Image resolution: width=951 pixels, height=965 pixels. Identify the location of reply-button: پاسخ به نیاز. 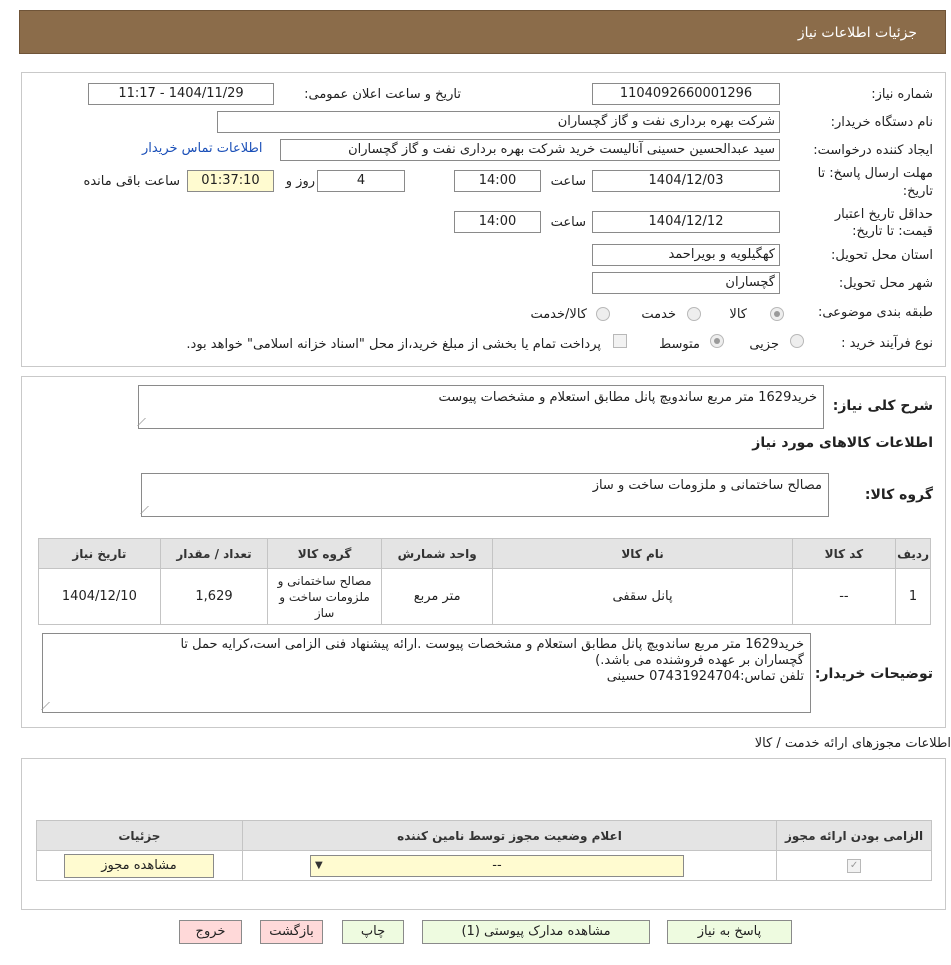
(729, 932).